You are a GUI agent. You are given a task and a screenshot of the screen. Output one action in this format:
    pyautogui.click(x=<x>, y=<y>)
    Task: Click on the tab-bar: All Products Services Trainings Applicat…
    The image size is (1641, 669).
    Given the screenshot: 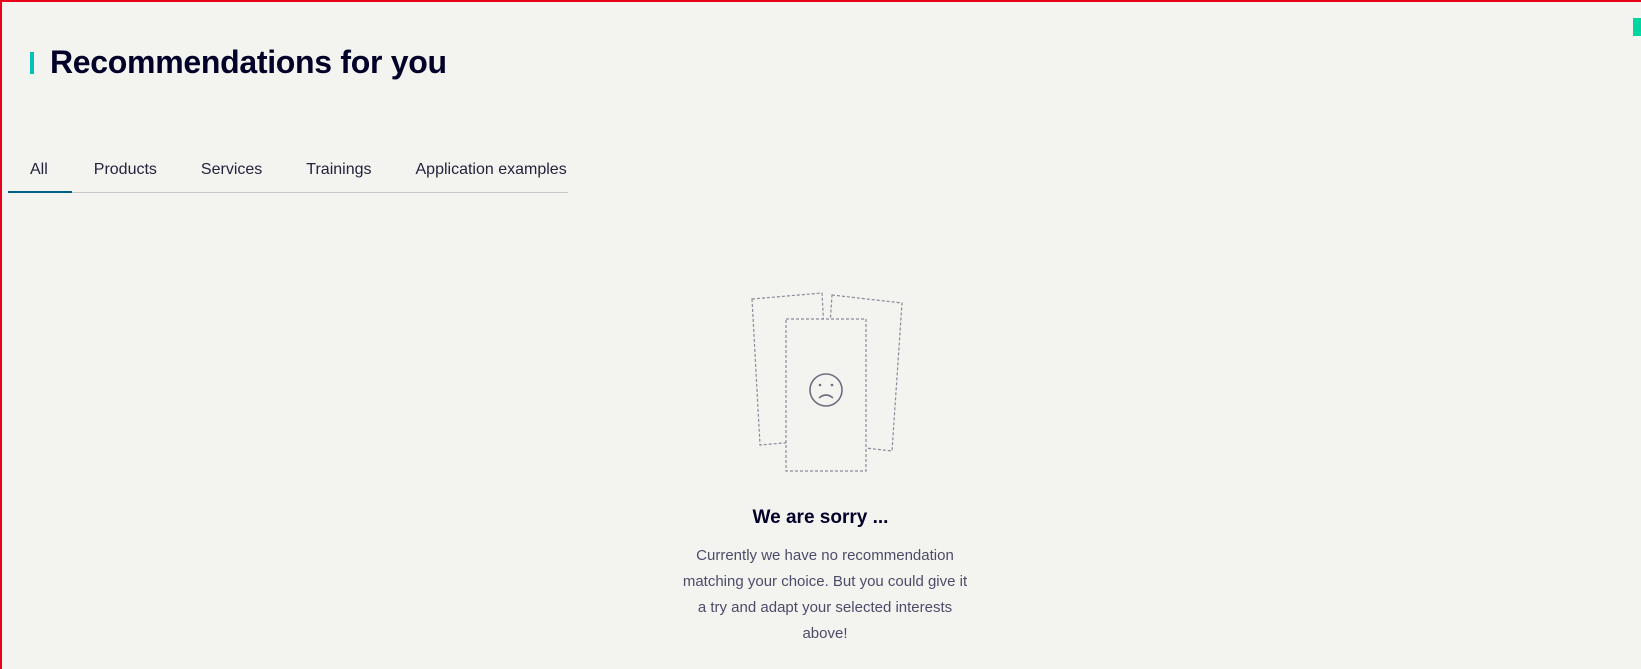 What is the action you would take?
    pyautogui.click(x=288, y=170)
    